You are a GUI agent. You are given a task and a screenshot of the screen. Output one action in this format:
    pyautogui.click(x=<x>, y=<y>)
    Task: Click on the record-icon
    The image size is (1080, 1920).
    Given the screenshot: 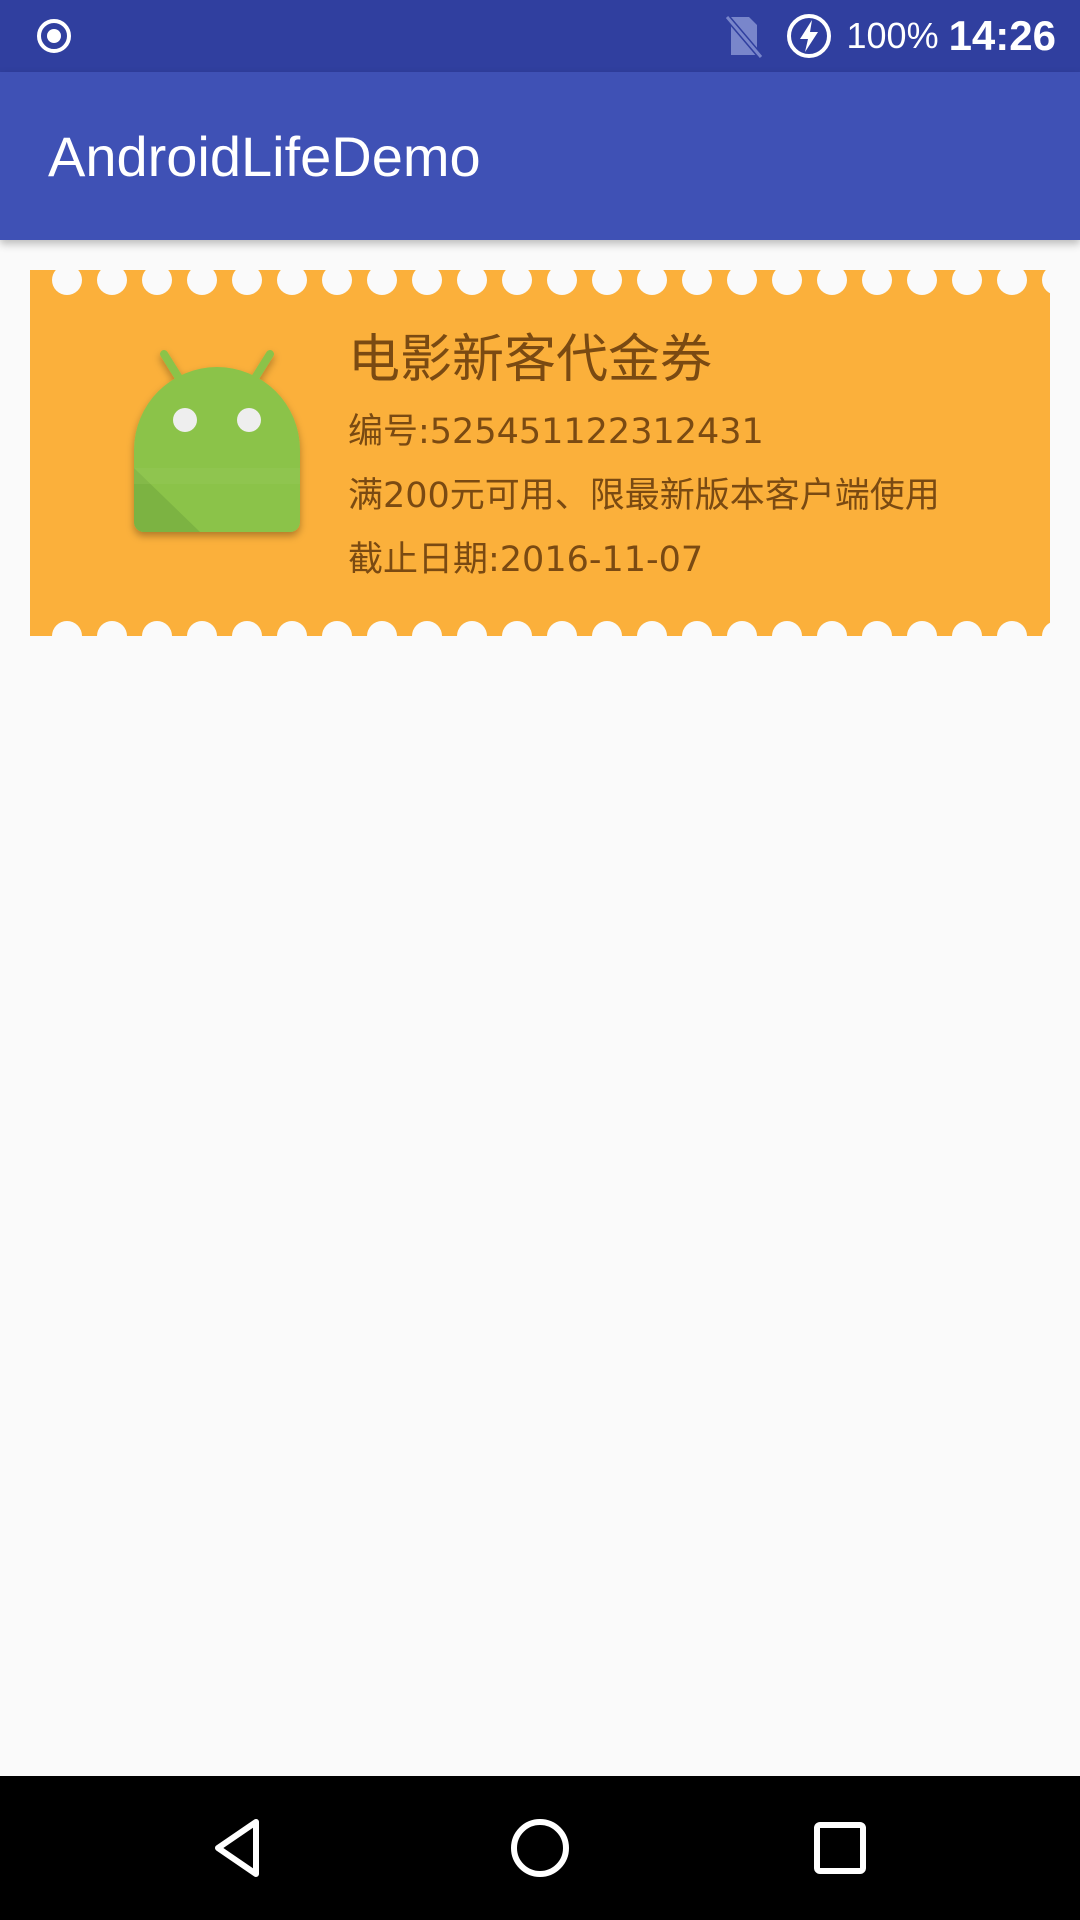 What is the action you would take?
    pyautogui.click(x=54, y=36)
    